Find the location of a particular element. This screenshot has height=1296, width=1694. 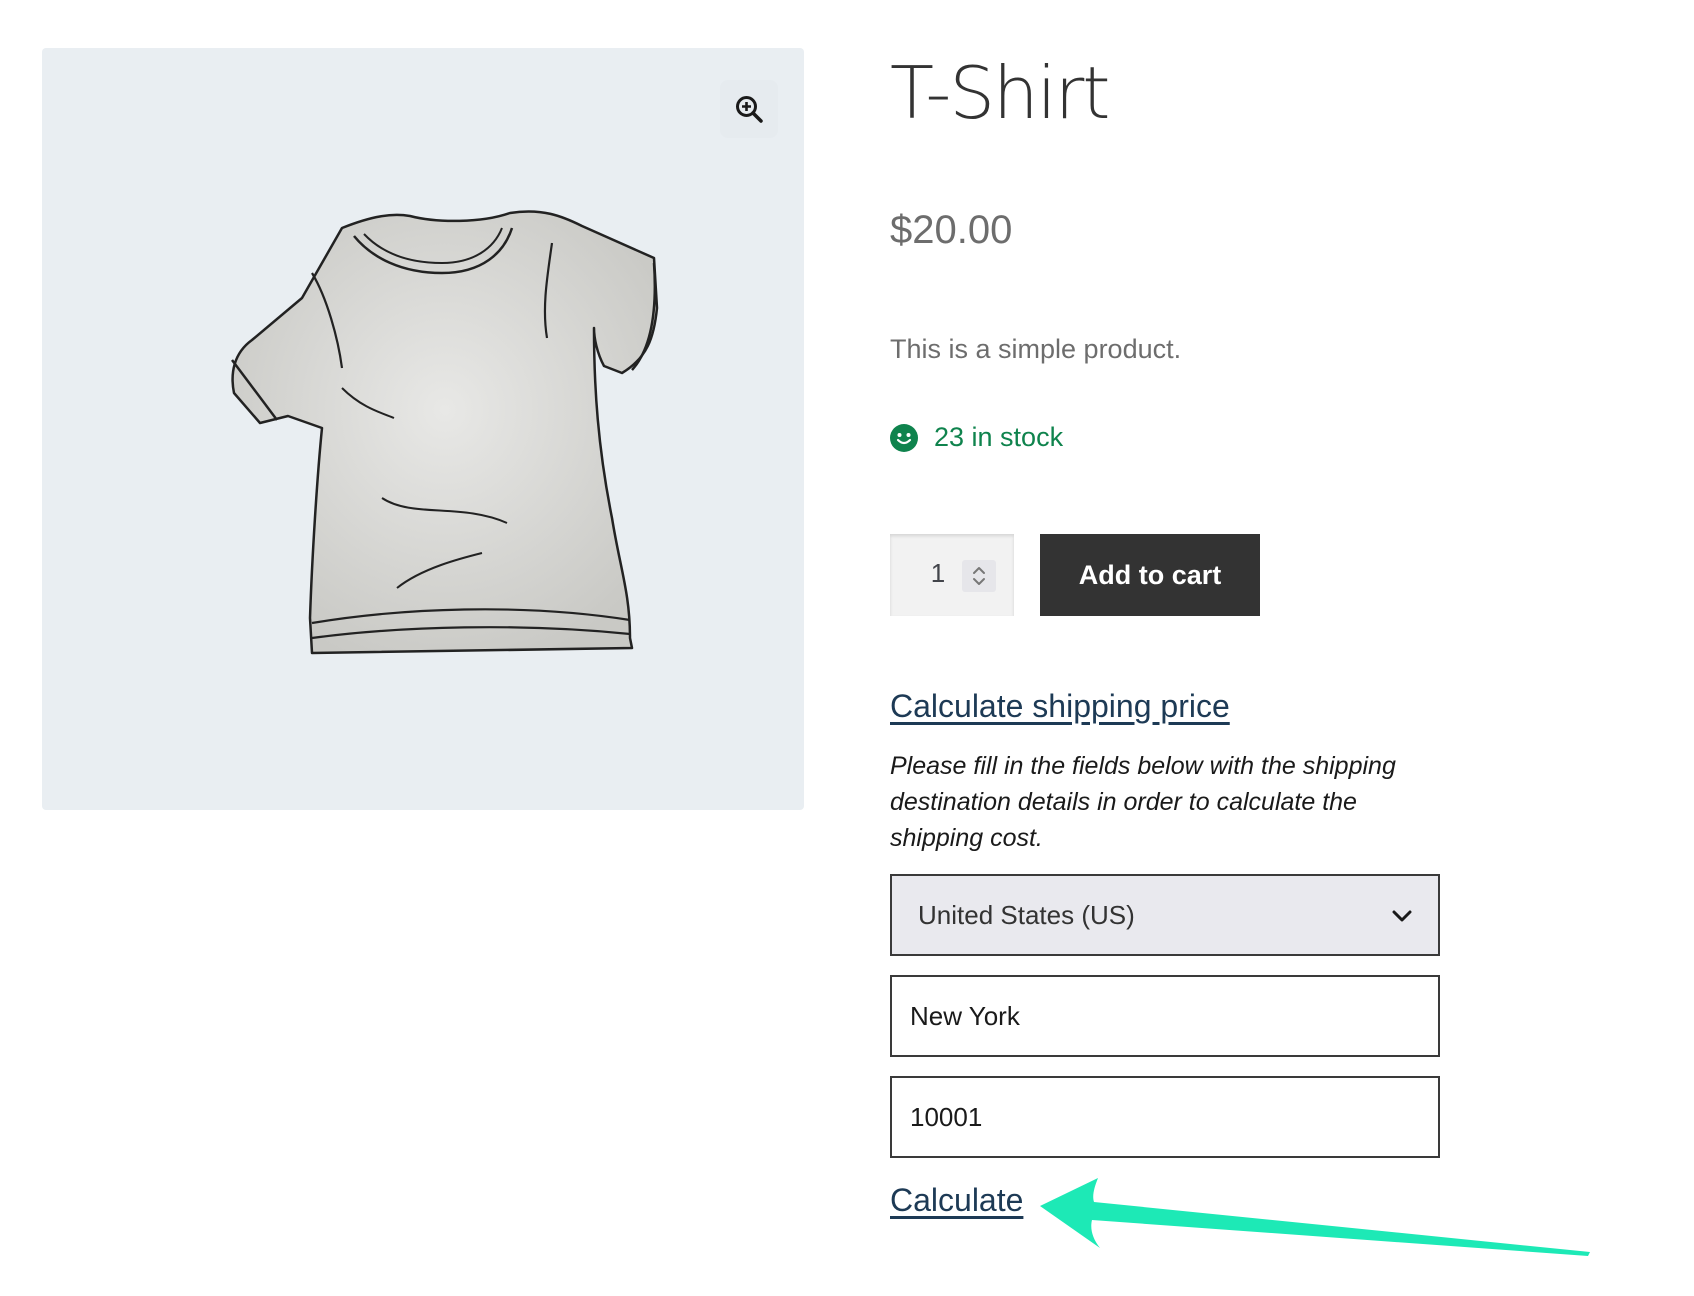

add-to-cart-button: Add to cart is located at coordinates (1150, 575).